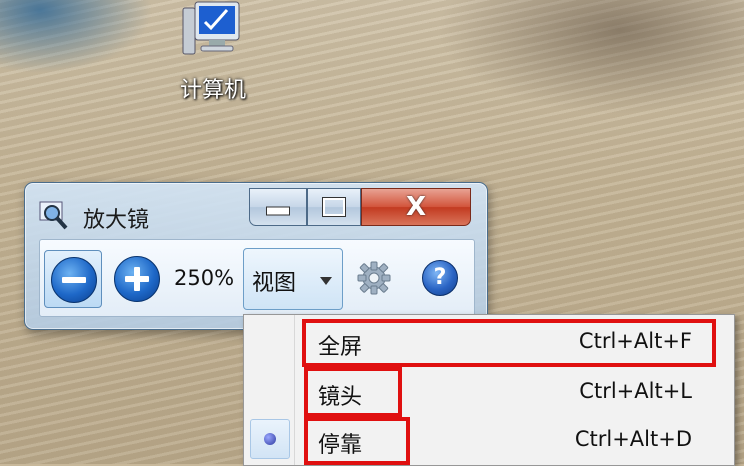 Image resolution: width=744 pixels, height=466 pixels. I want to click on settings-button, so click(374, 278).